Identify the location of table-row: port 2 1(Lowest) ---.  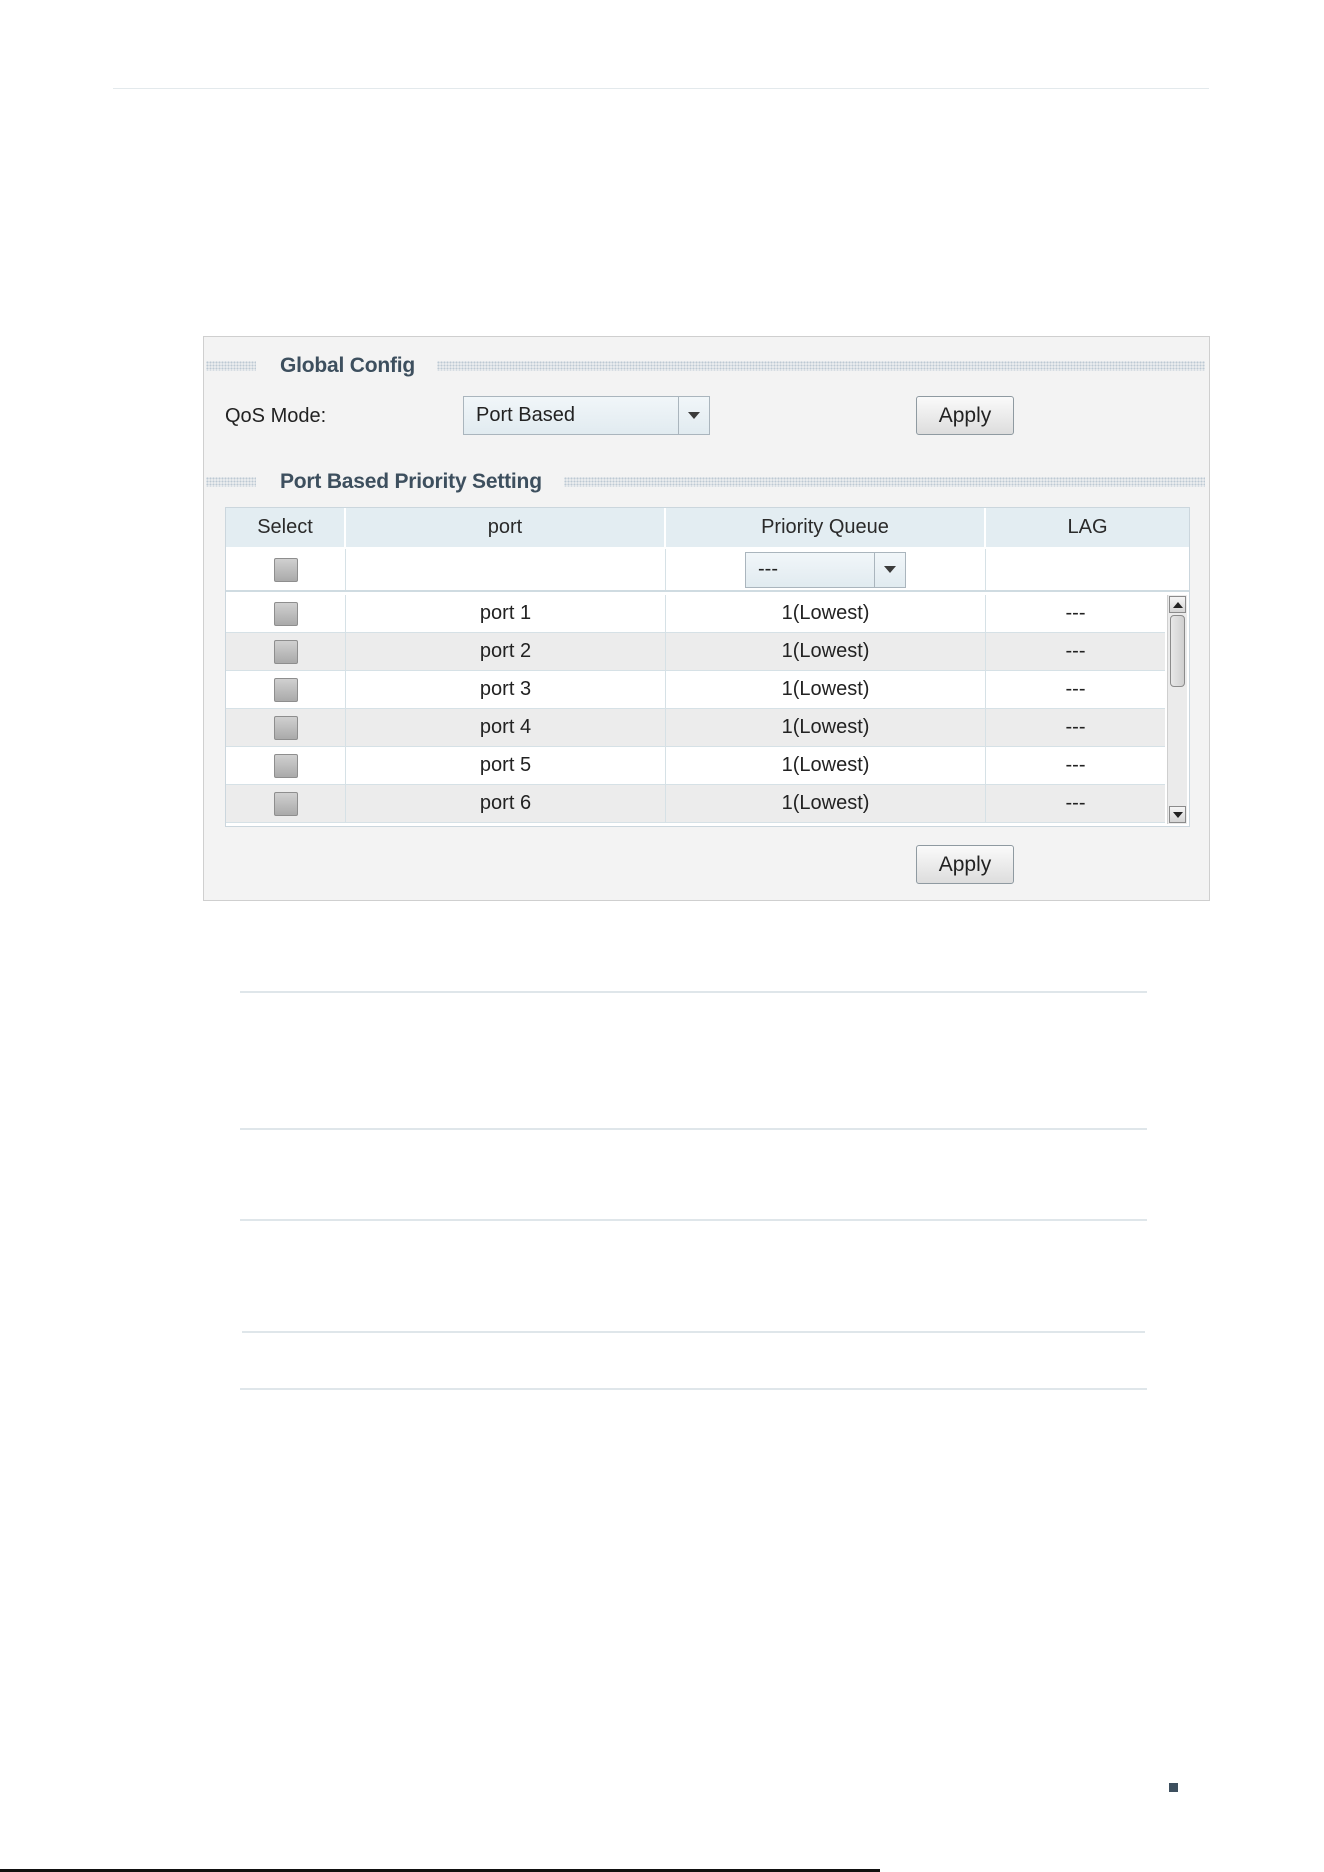
(695, 652).